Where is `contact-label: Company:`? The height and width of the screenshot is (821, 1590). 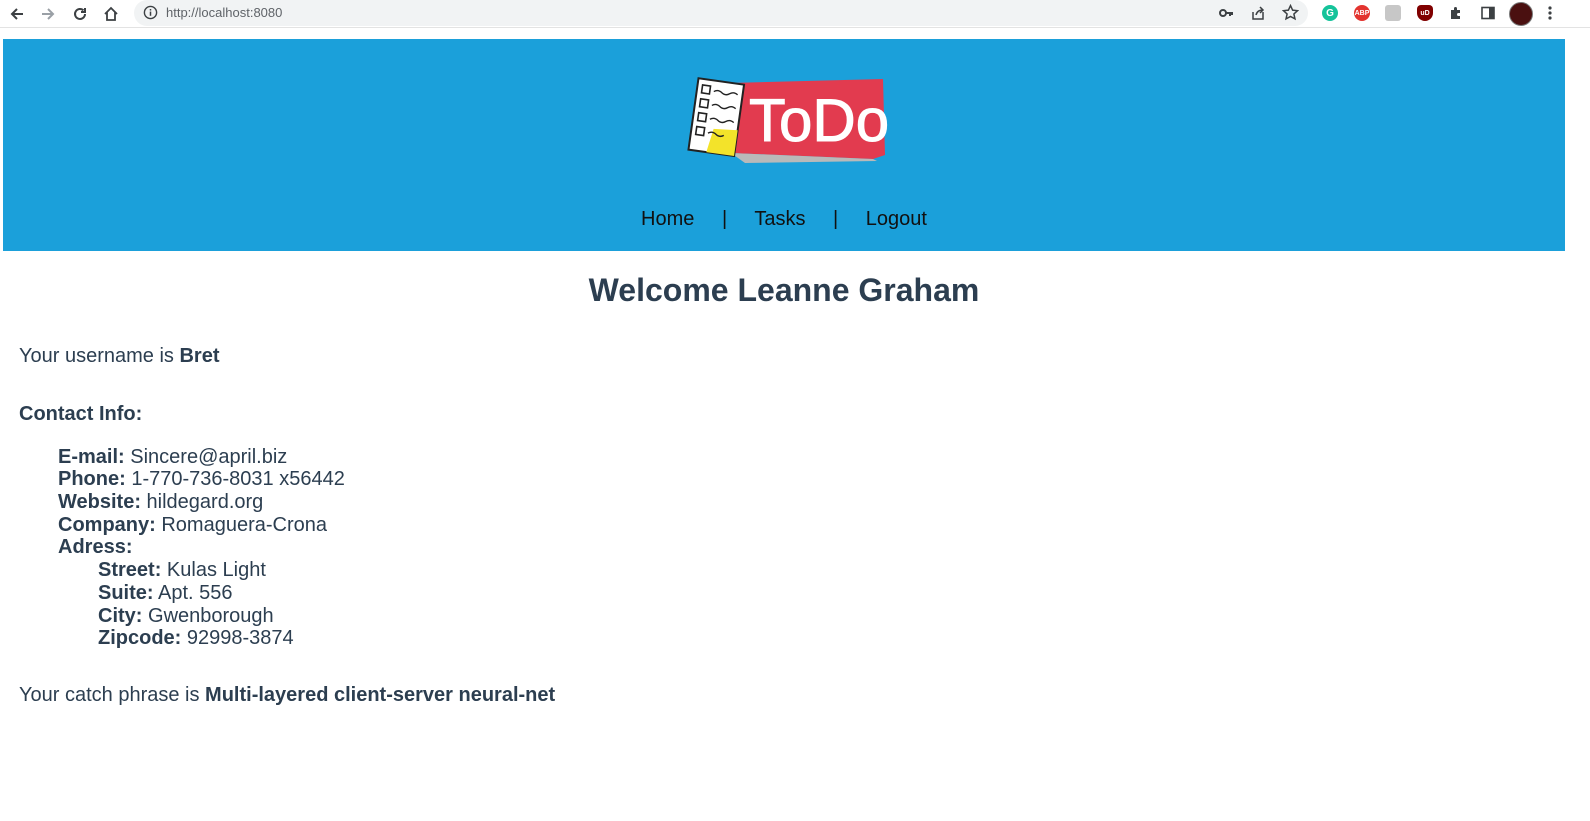 contact-label: Company: is located at coordinates (107, 525).